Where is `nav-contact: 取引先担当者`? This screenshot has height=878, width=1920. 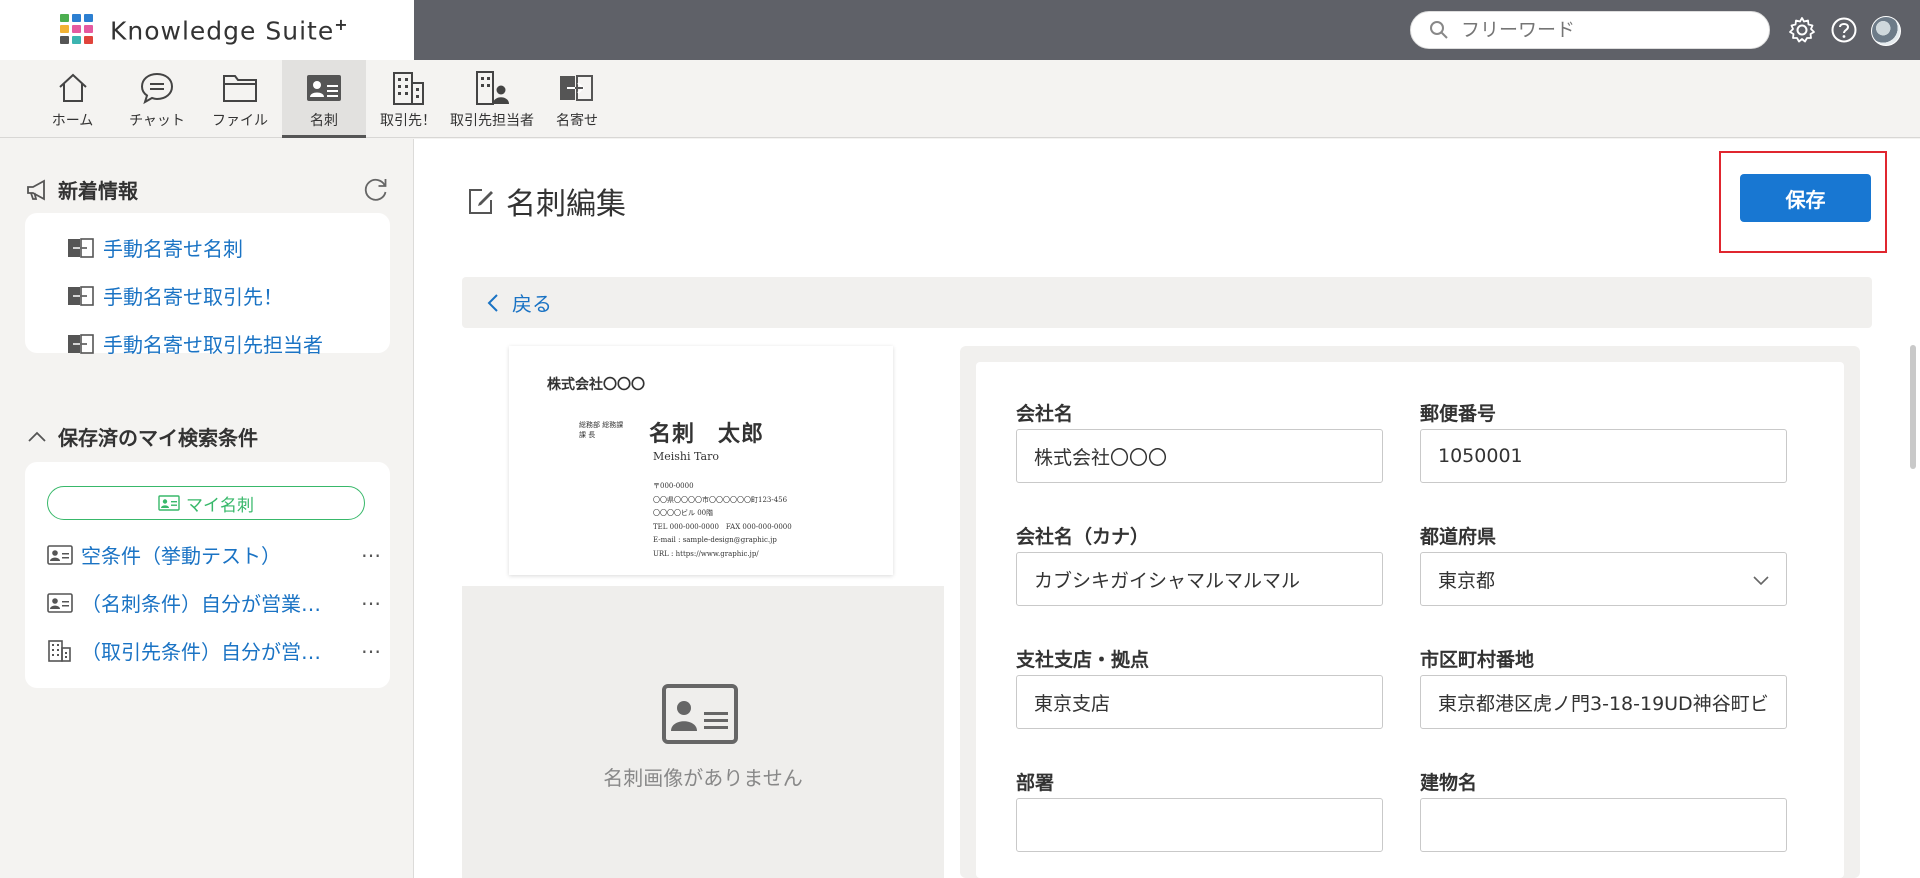 nav-contact: 取引先担当者 is located at coordinates (492, 99).